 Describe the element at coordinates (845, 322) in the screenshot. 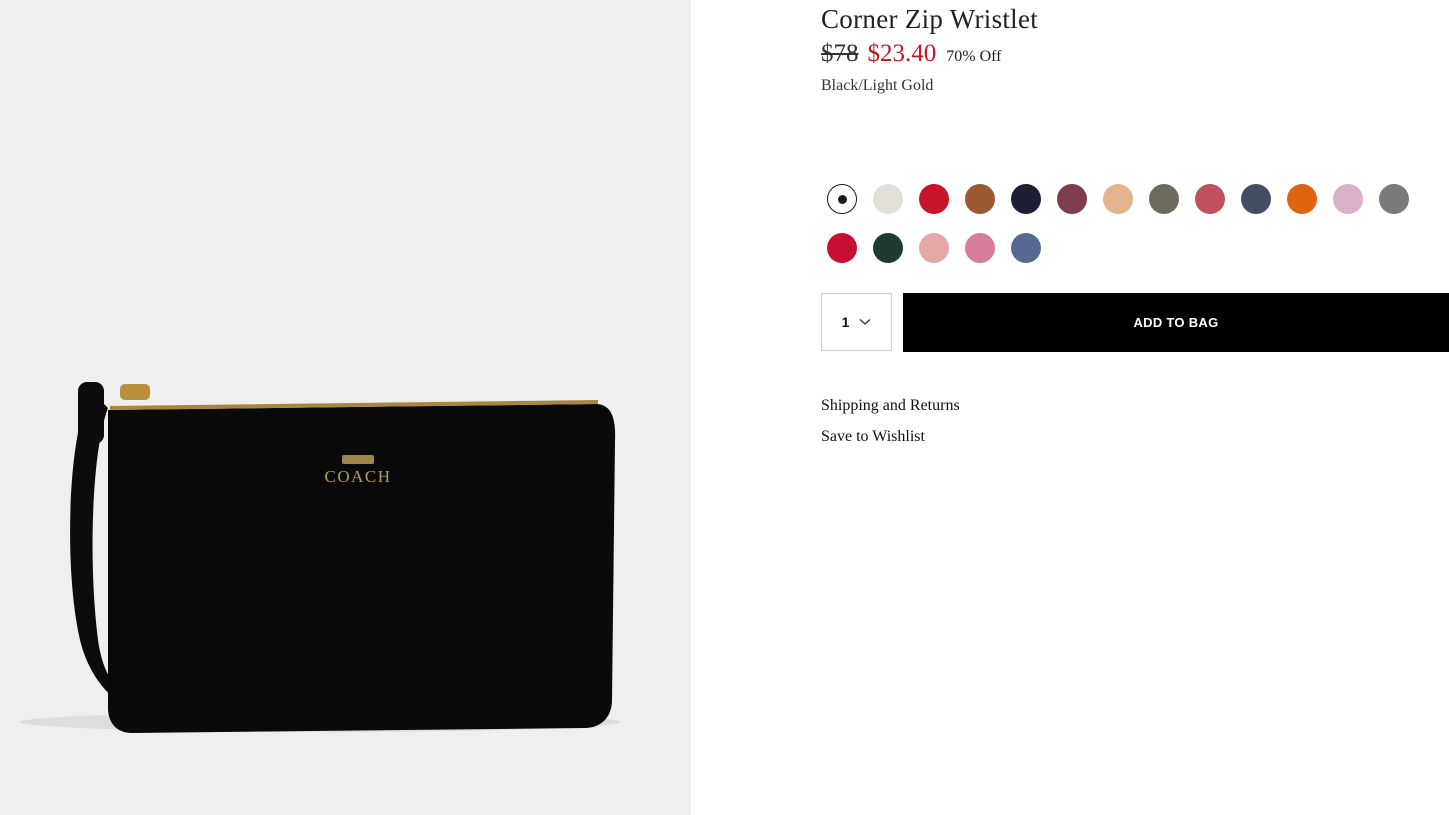

I see `quantity-value: 1` at that location.